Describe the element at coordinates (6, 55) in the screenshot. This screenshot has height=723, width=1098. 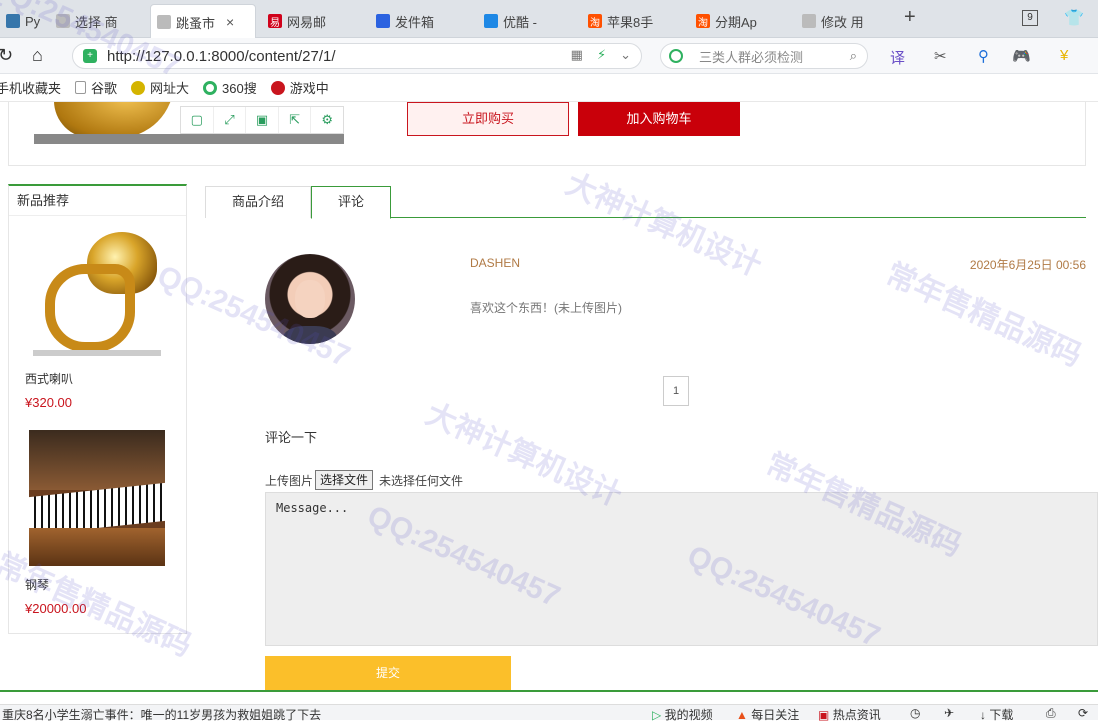
I see `refresh-icon: ↻` at that location.